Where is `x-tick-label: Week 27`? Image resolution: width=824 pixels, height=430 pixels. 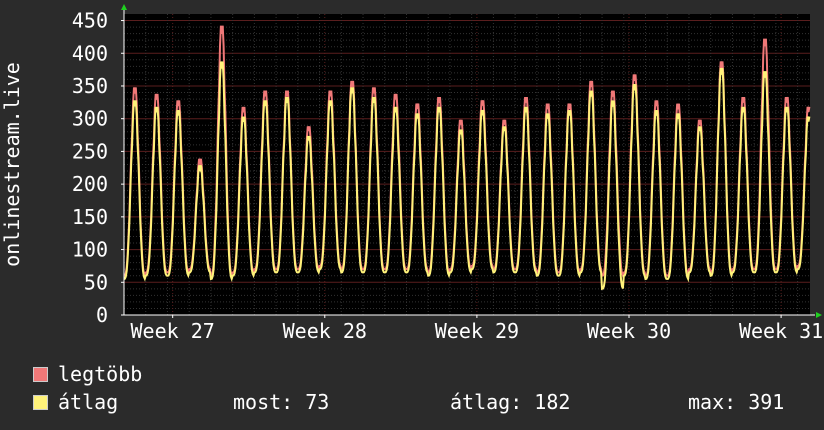 x-tick-label: Week 27 is located at coordinates (173, 331).